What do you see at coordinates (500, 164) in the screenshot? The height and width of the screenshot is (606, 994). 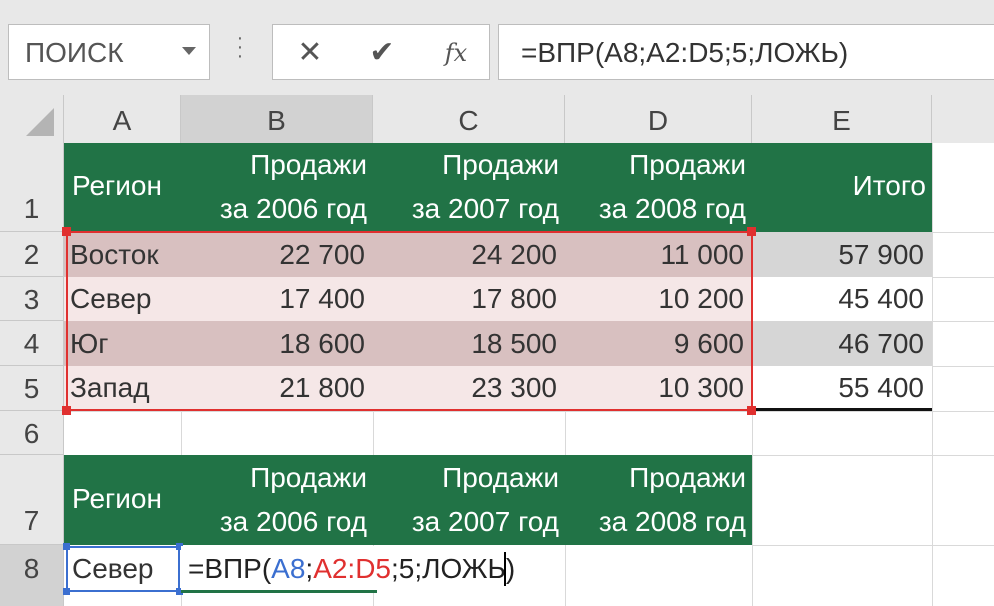 I see `header-sales-2007-line1: Продажи` at bounding box center [500, 164].